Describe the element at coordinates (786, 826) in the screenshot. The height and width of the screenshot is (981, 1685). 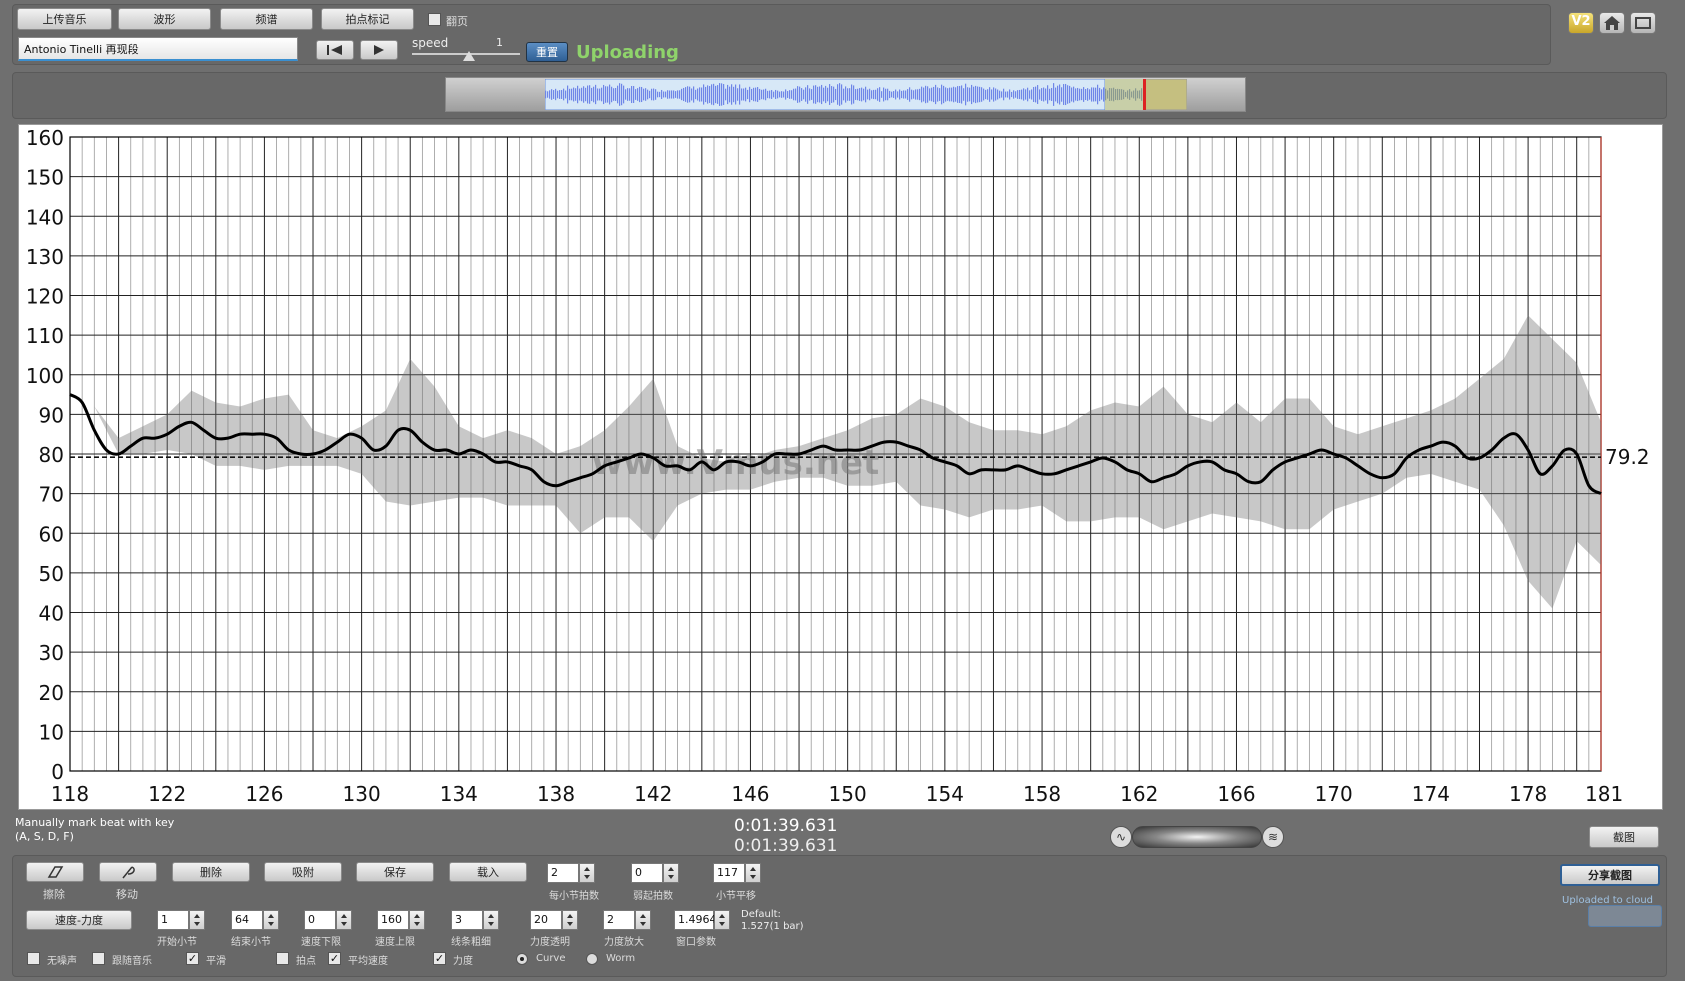
I see `time-display-current: 0:01:39.631` at that location.